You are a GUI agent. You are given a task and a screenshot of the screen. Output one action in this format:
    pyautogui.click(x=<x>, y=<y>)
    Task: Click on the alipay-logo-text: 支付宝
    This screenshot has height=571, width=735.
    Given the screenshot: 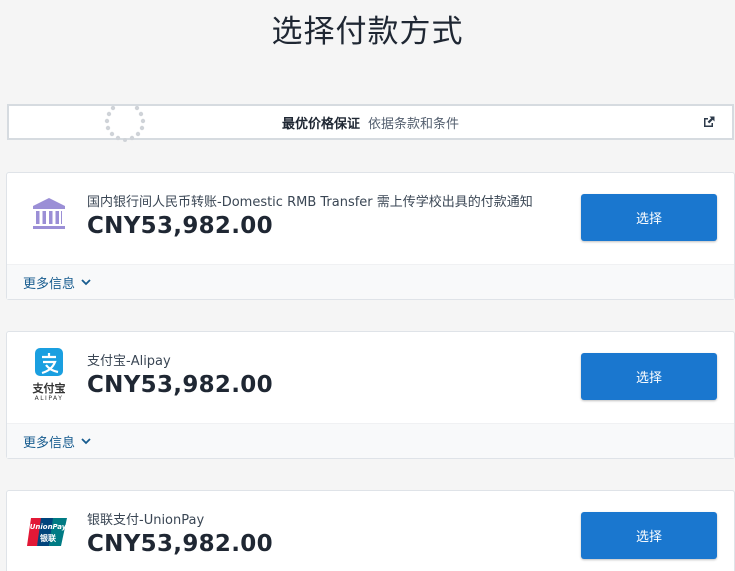 What is the action you would take?
    pyautogui.click(x=49, y=388)
    